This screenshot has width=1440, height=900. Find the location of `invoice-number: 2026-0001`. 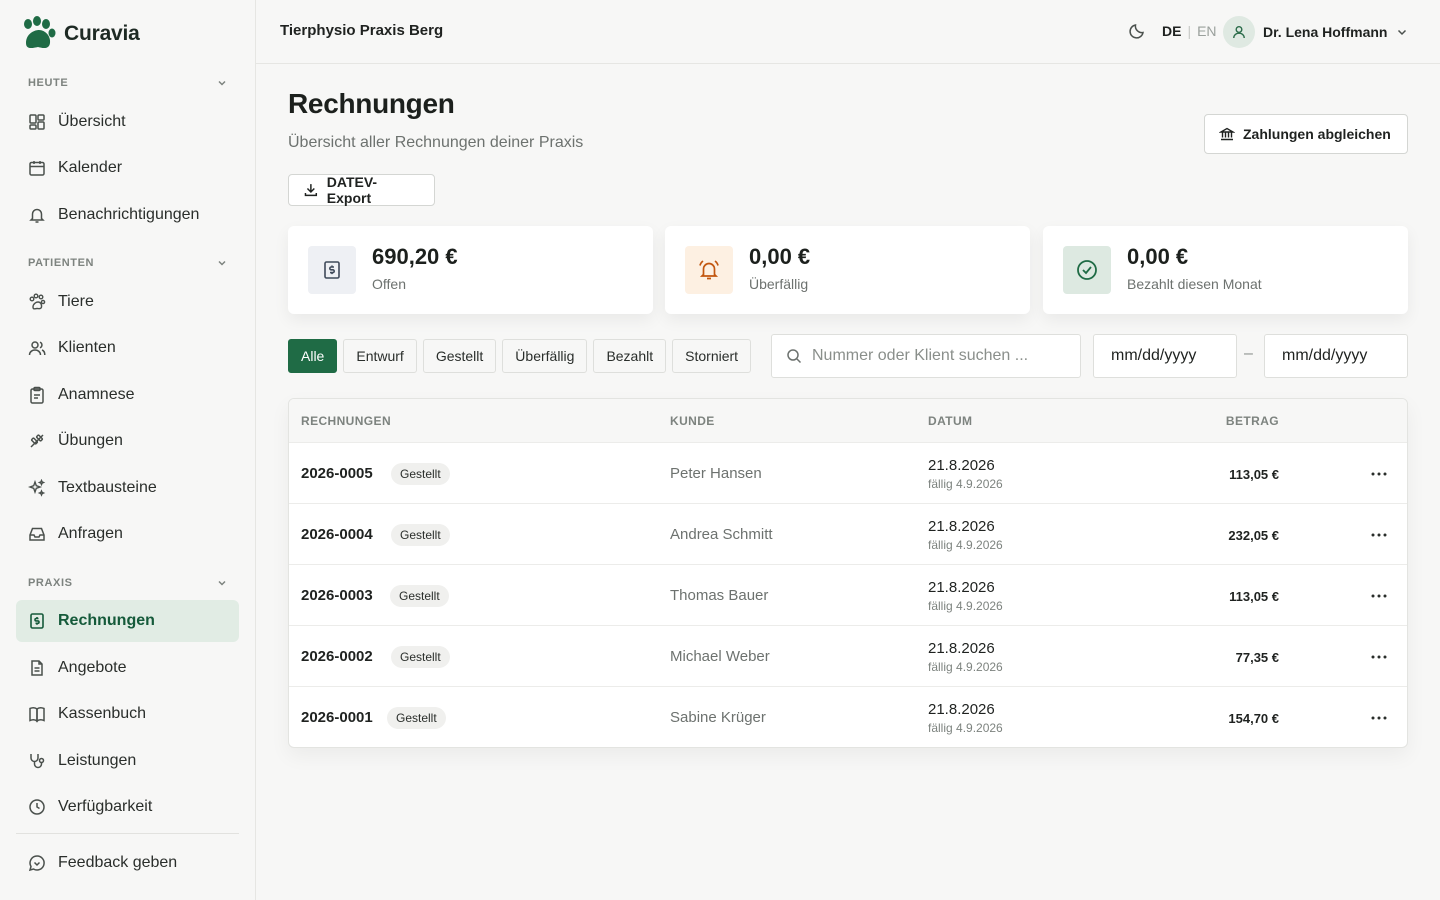

invoice-number: 2026-0001 is located at coordinates (337, 717).